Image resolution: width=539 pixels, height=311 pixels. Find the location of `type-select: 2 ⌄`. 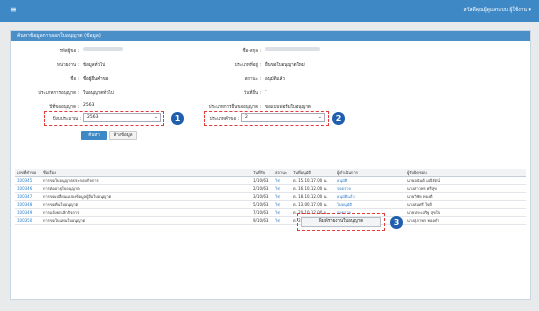

type-select: 2 ⌄ is located at coordinates (283, 117).